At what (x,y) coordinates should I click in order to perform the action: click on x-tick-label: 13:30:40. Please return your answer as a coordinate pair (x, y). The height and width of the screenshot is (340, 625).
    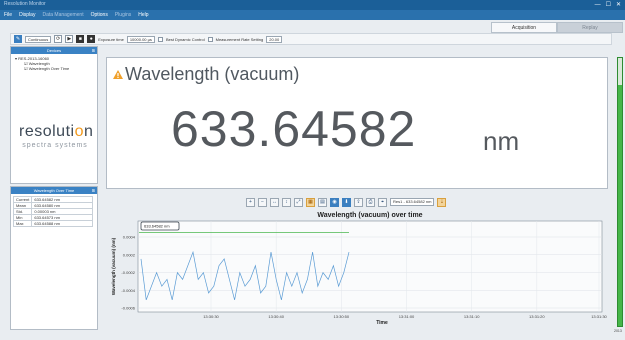
    Looking at the image, I should click on (276, 316).